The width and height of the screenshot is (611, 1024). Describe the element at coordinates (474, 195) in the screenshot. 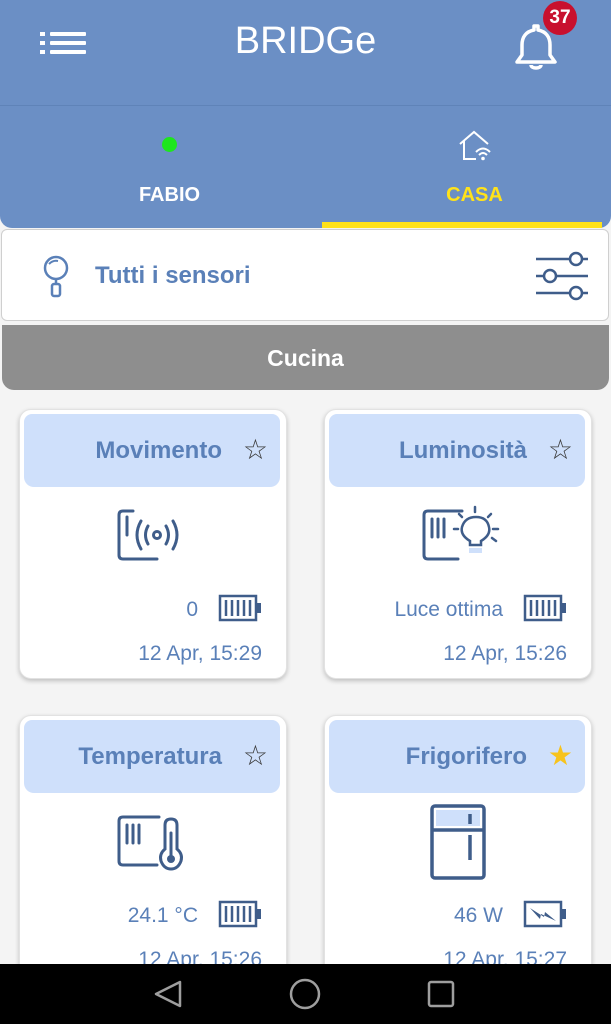

I see `tab-casa-label: CASA` at that location.